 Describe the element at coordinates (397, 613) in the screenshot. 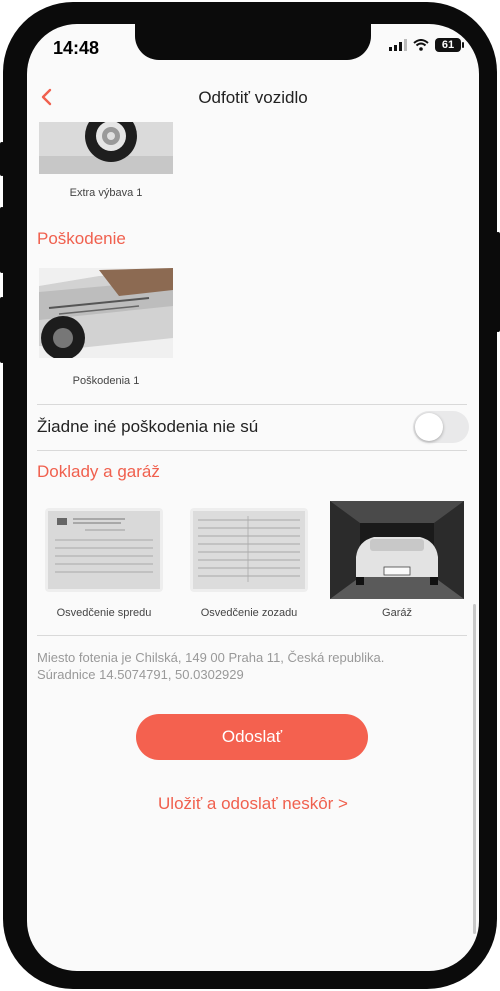

I see `garage-caption: Garáž` at that location.